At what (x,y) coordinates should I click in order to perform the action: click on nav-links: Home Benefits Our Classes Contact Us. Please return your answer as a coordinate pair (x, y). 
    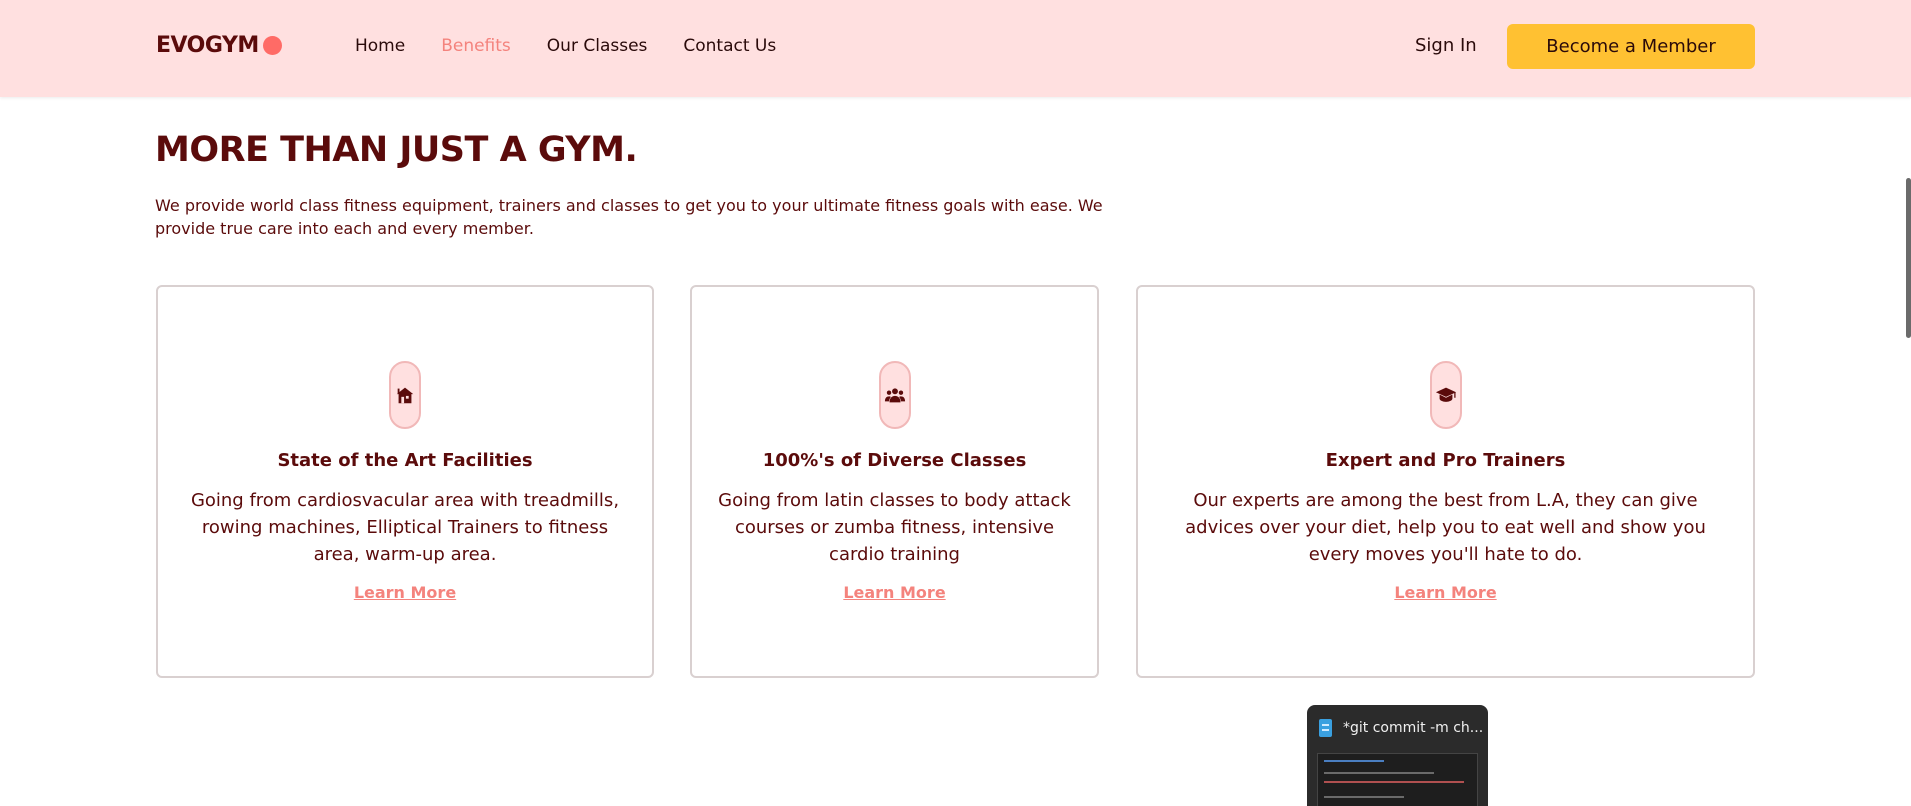
    Looking at the image, I should click on (583, 46).